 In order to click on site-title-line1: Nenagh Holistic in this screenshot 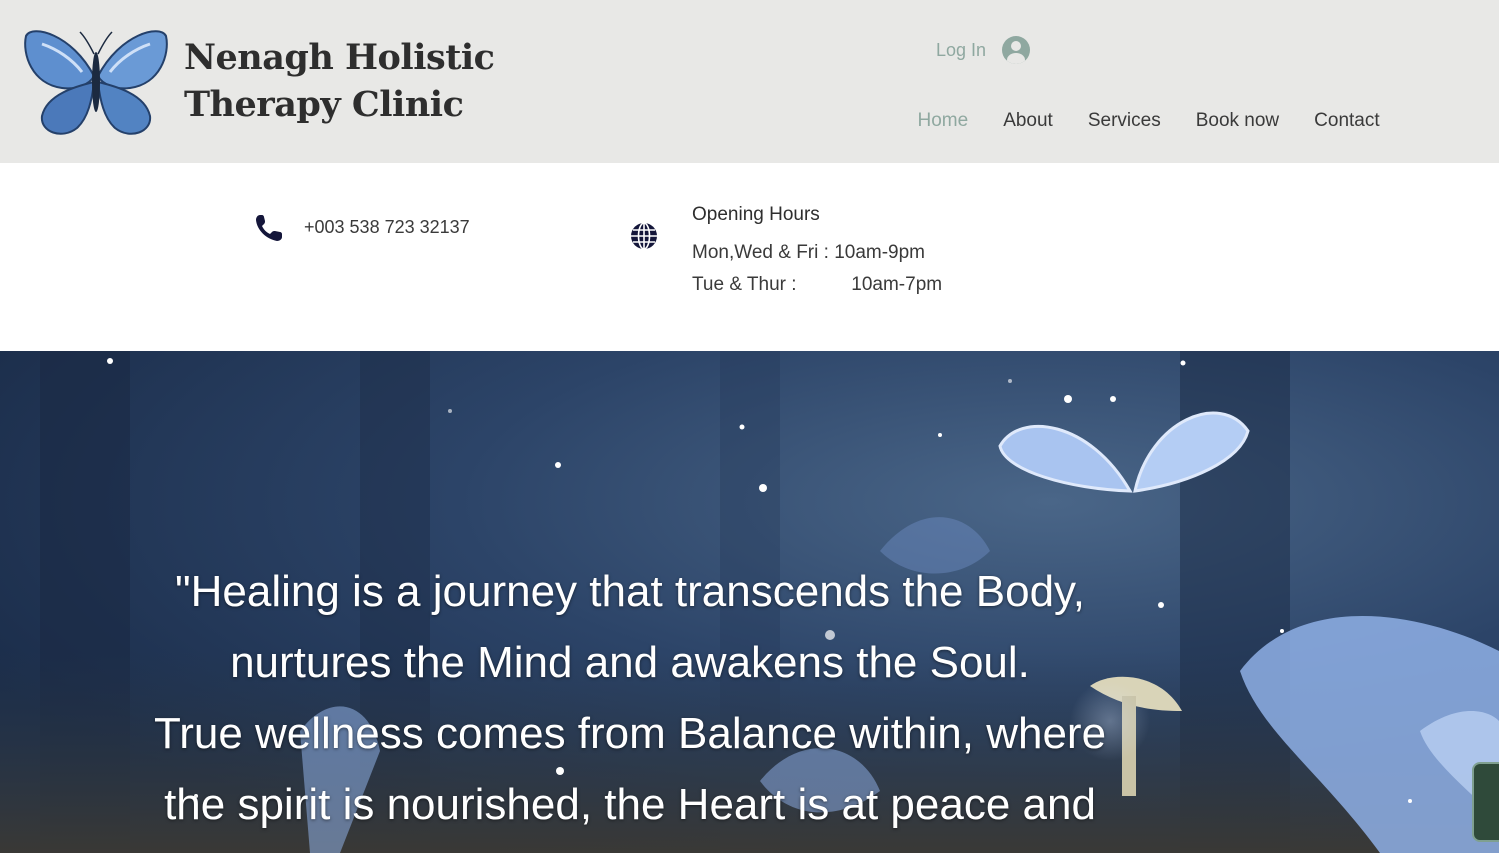, I will do `click(339, 57)`.